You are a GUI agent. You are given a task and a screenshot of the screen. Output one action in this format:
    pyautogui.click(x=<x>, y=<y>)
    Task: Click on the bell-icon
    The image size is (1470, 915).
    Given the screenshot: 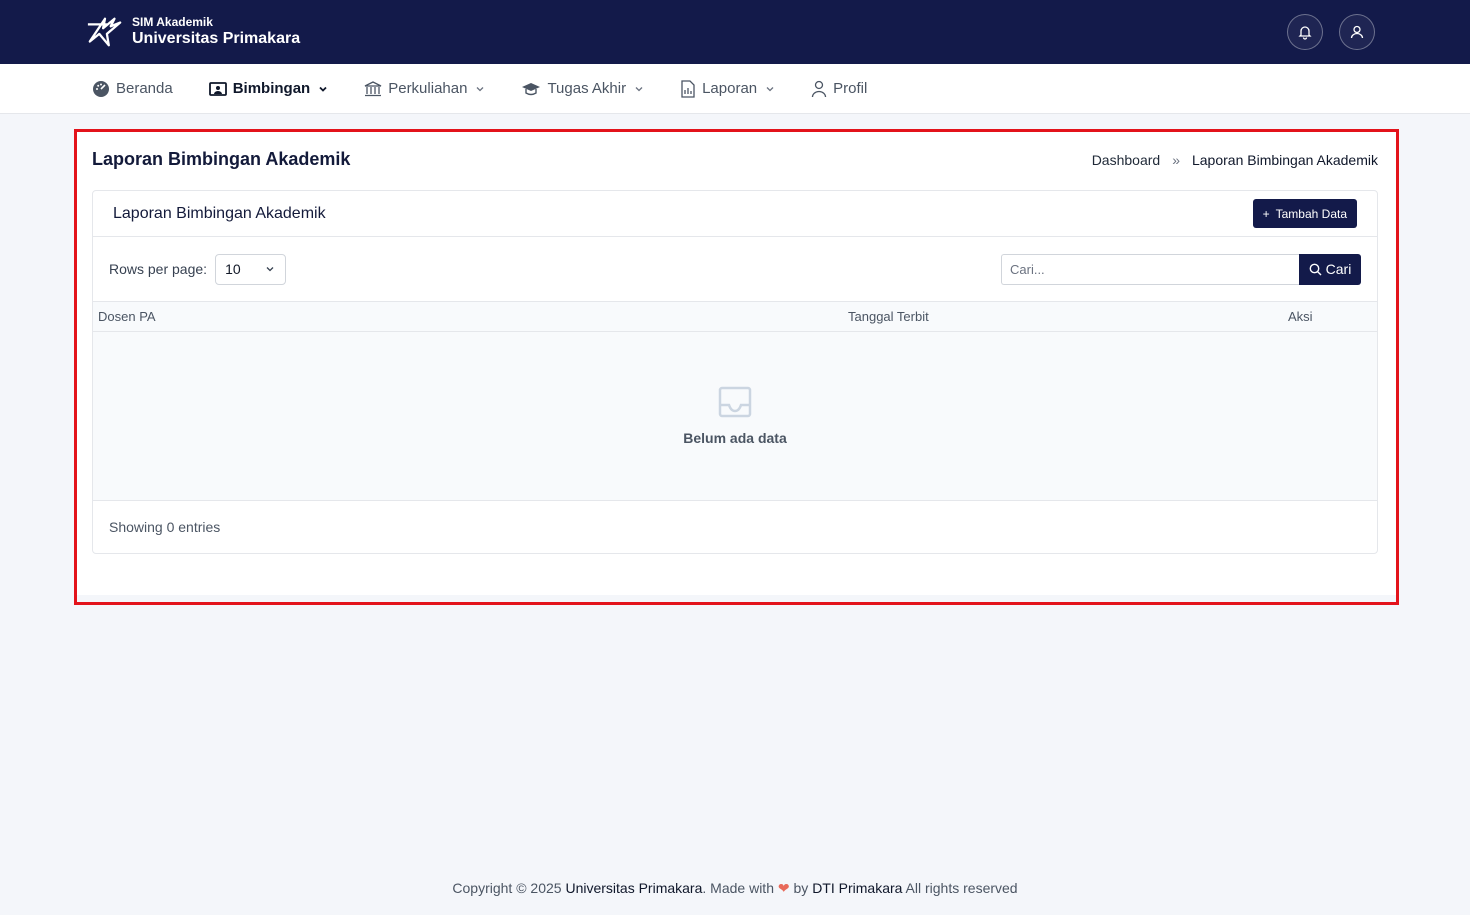 What is the action you would take?
    pyautogui.click(x=1305, y=33)
    